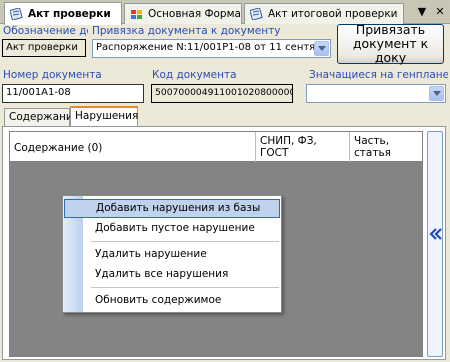  What do you see at coordinates (303, 147) in the screenshot?
I see `column-header-snip: СНИП, ФЗ, ГОСТ` at bounding box center [303, 147].